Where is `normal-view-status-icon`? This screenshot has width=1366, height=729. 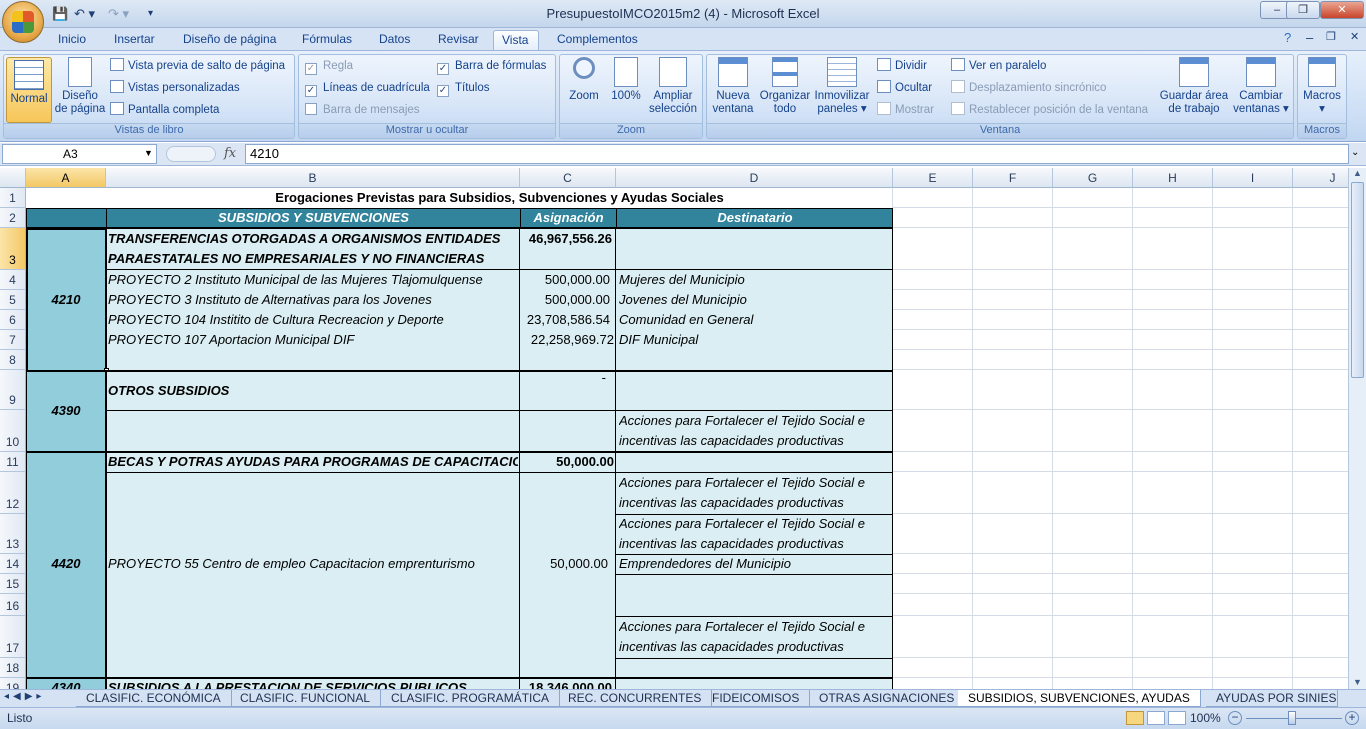
normal-view-status-icon is located at coordinates (1135, 718).